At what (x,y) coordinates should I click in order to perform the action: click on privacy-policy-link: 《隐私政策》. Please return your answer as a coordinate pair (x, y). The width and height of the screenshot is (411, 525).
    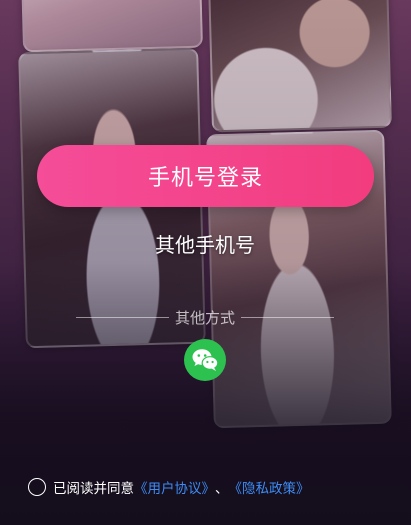
    Looking at the image, I should click on (269, 487).